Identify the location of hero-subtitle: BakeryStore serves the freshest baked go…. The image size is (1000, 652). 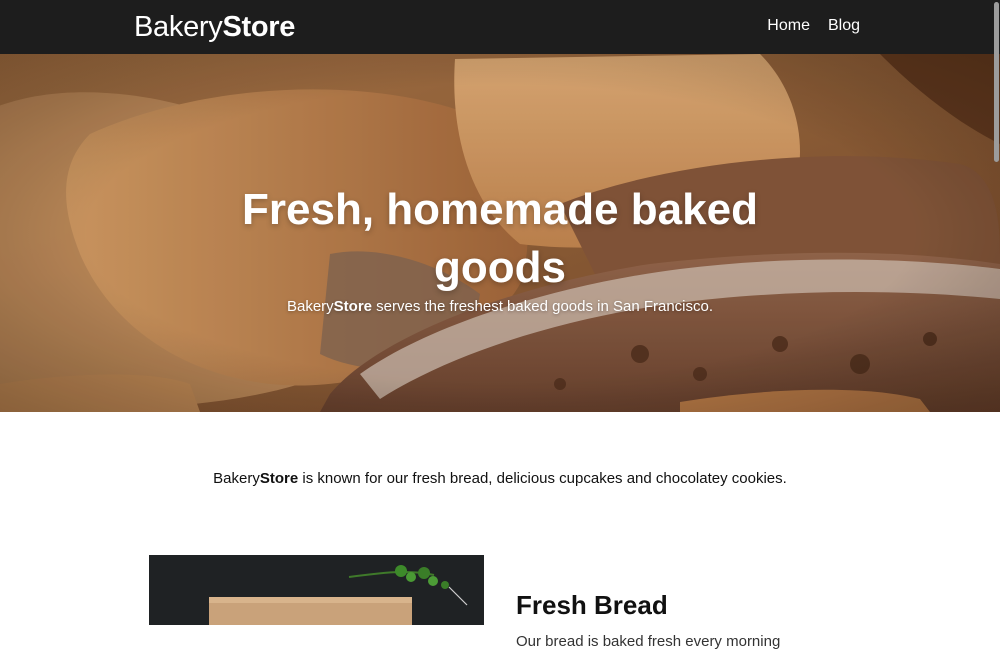
(500, 307).